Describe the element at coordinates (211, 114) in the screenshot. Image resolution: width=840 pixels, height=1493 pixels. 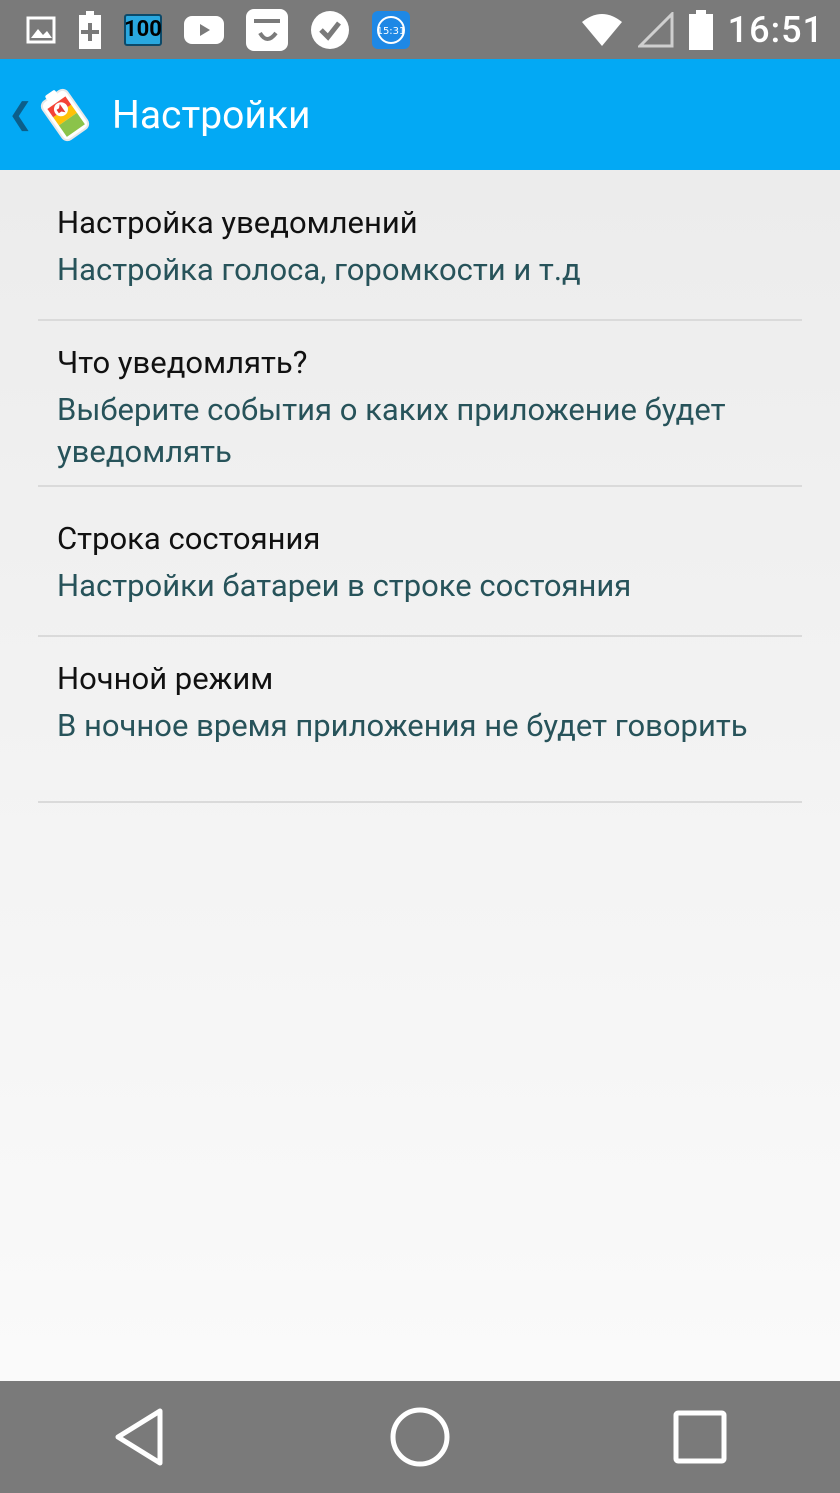
I see `page-title: Настройки` at that location.